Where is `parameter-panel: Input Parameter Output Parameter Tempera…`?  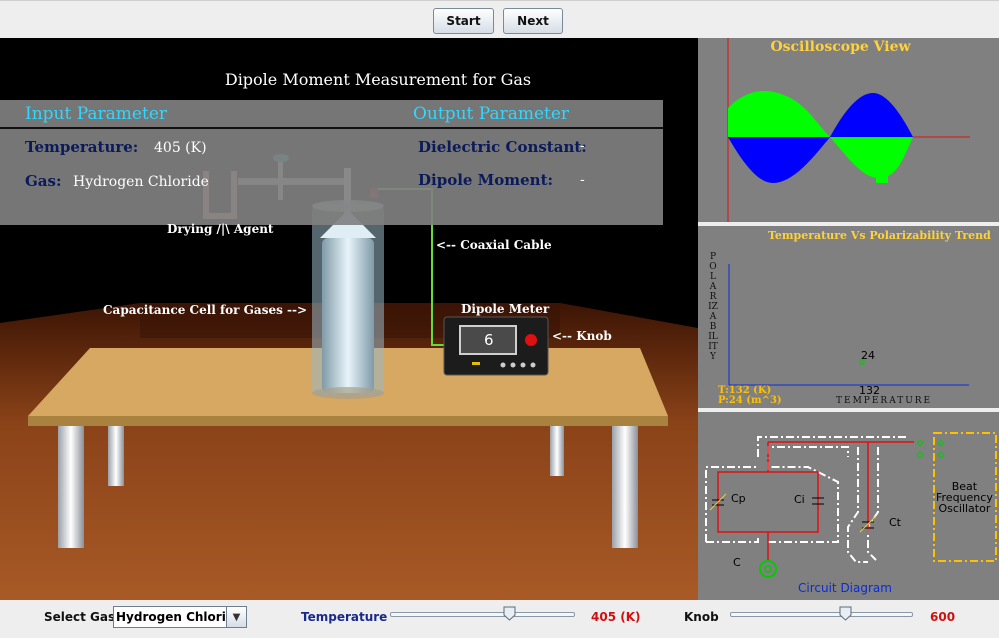 parameter-panel: Input Parameter Output Parameter Tempera… is located at coordinates (331, 162).